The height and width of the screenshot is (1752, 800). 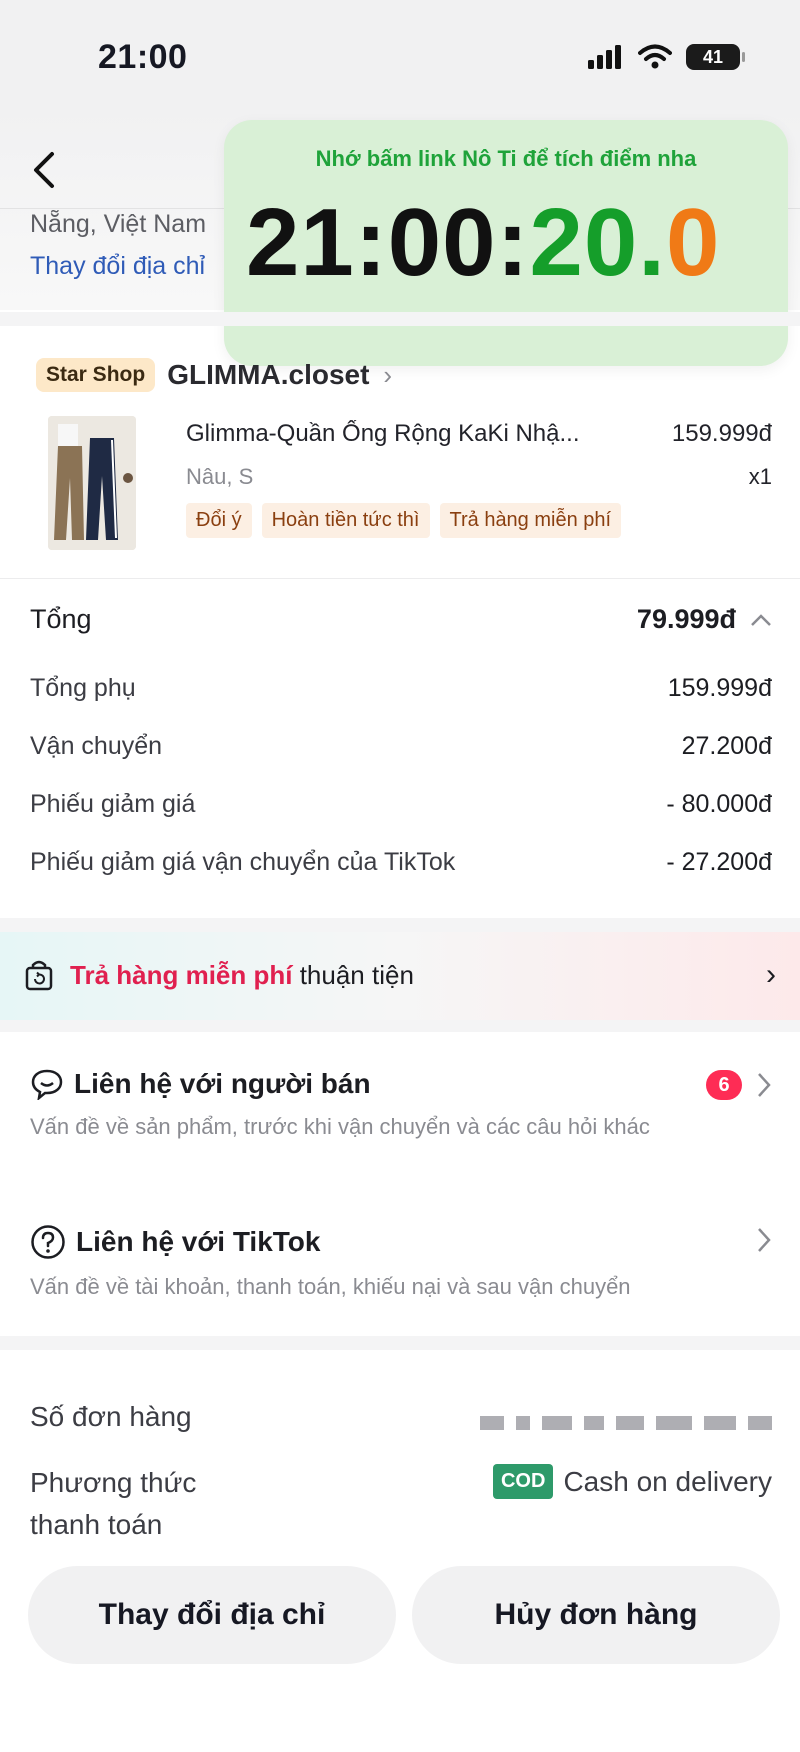 What do you see at coordinates (113, 1482) in the screenshot?
I see `payment-label-line1: Phương thức` at bounding box center [113, 1482].